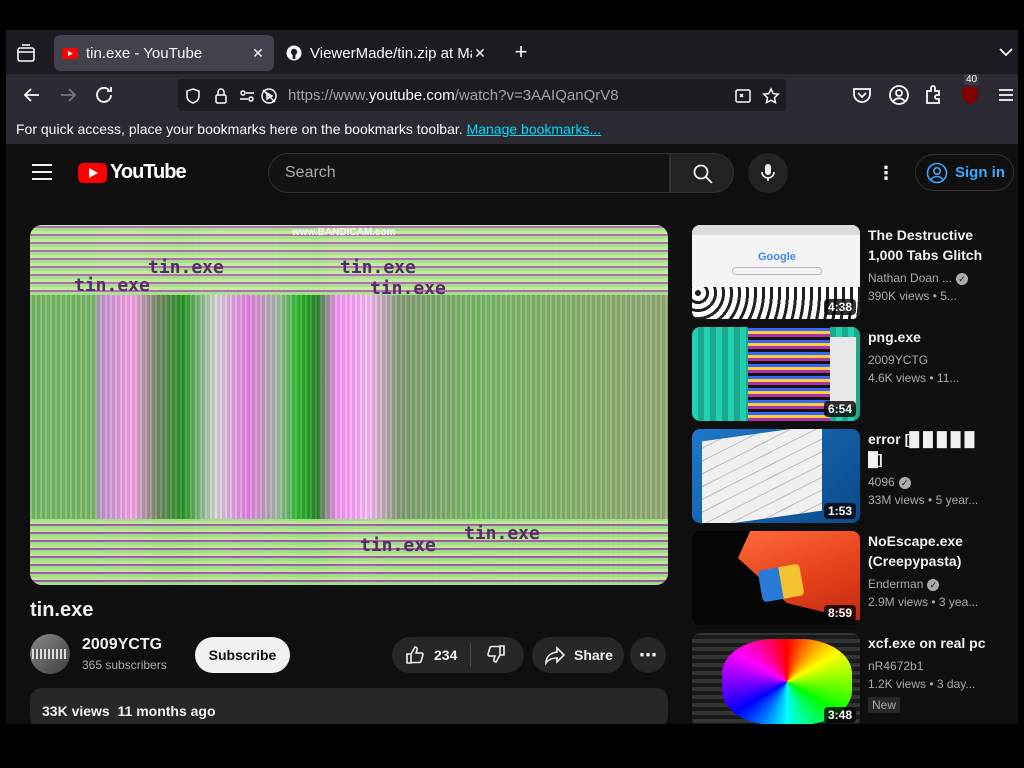 The width and height of the screenshot is (1024, 768). I want to click on like-button: 234, so click(431, 655).